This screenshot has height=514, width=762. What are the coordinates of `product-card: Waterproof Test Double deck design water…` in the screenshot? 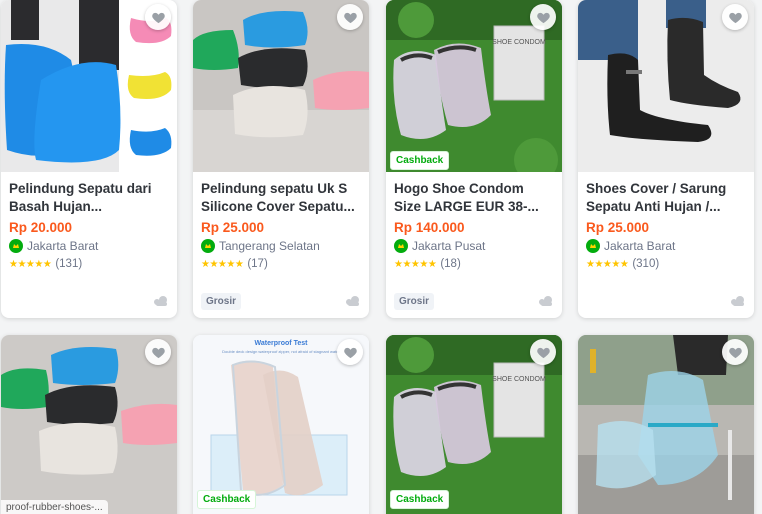 It's located at (281, 424).